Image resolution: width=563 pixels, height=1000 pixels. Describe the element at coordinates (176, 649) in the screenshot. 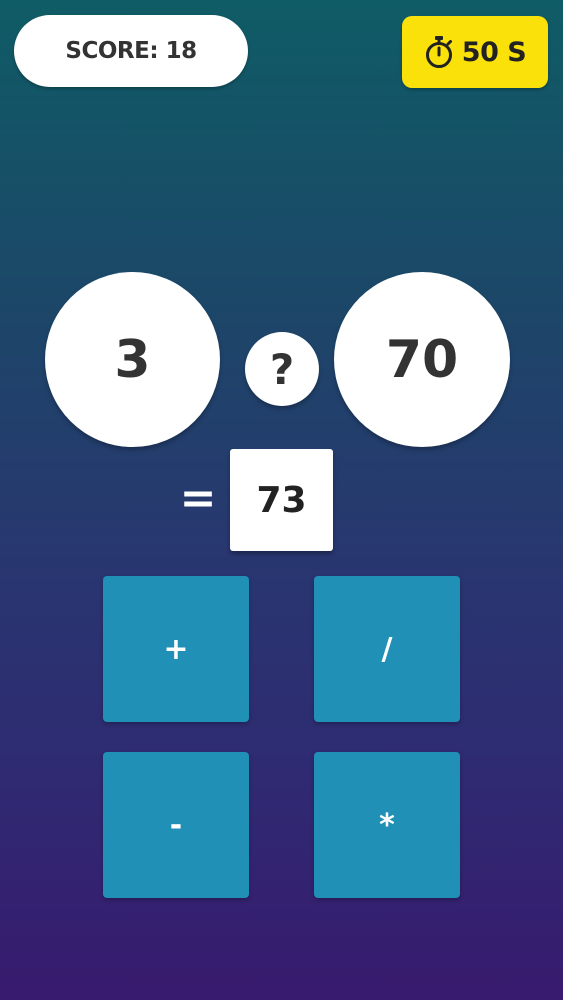

I see `plus-button: +` at that location.